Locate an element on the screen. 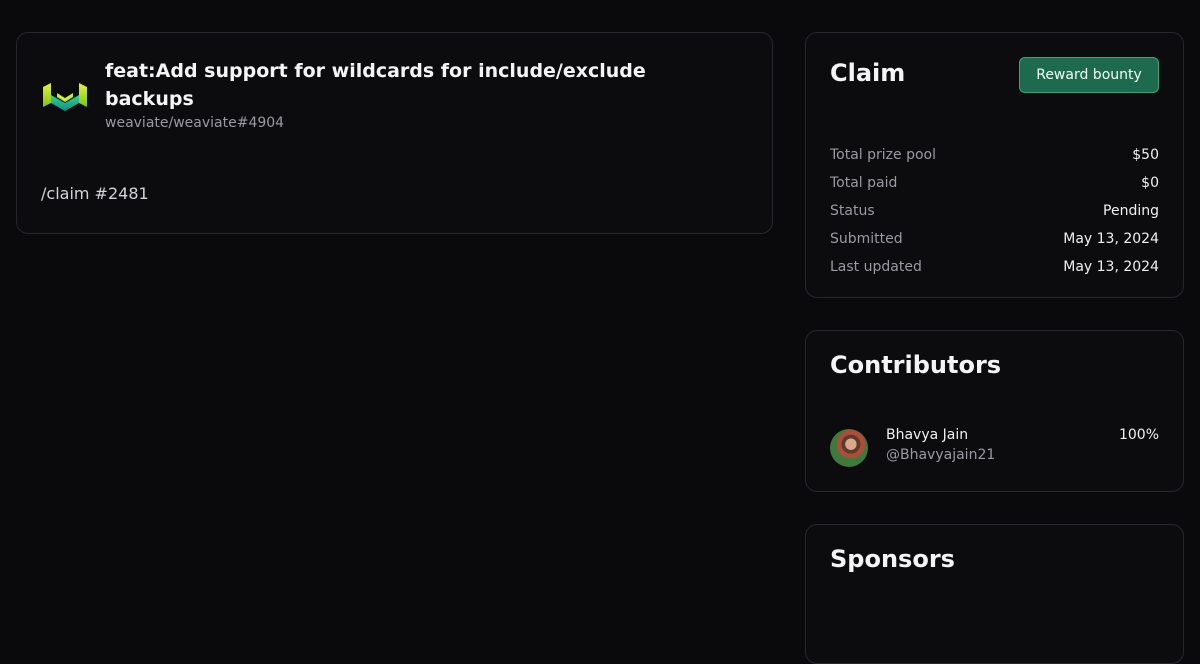 The width and height of the screenshot is (1200, 664). weaviate-logo-icon is located at coordinates (65, 97).